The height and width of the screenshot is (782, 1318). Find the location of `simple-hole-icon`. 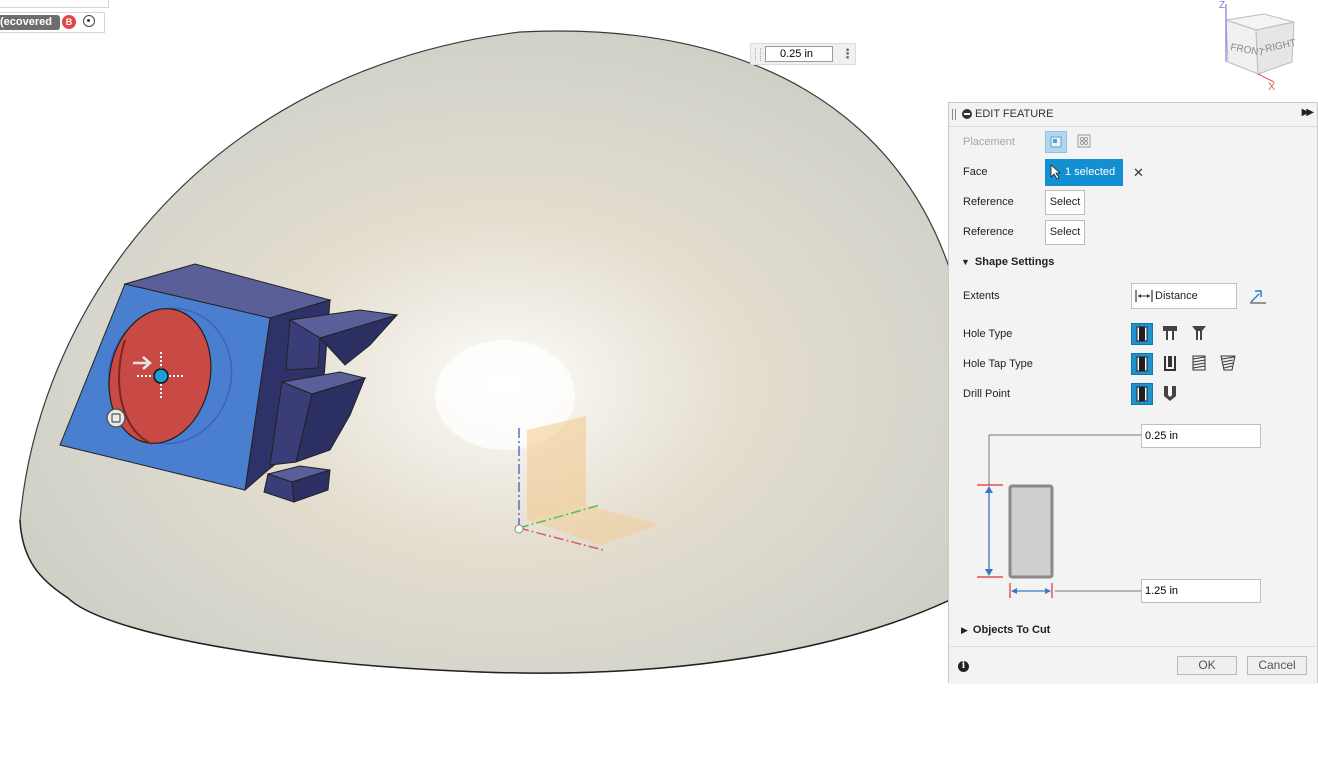

simple-hole-icon is located at coordinates (1142, 334).